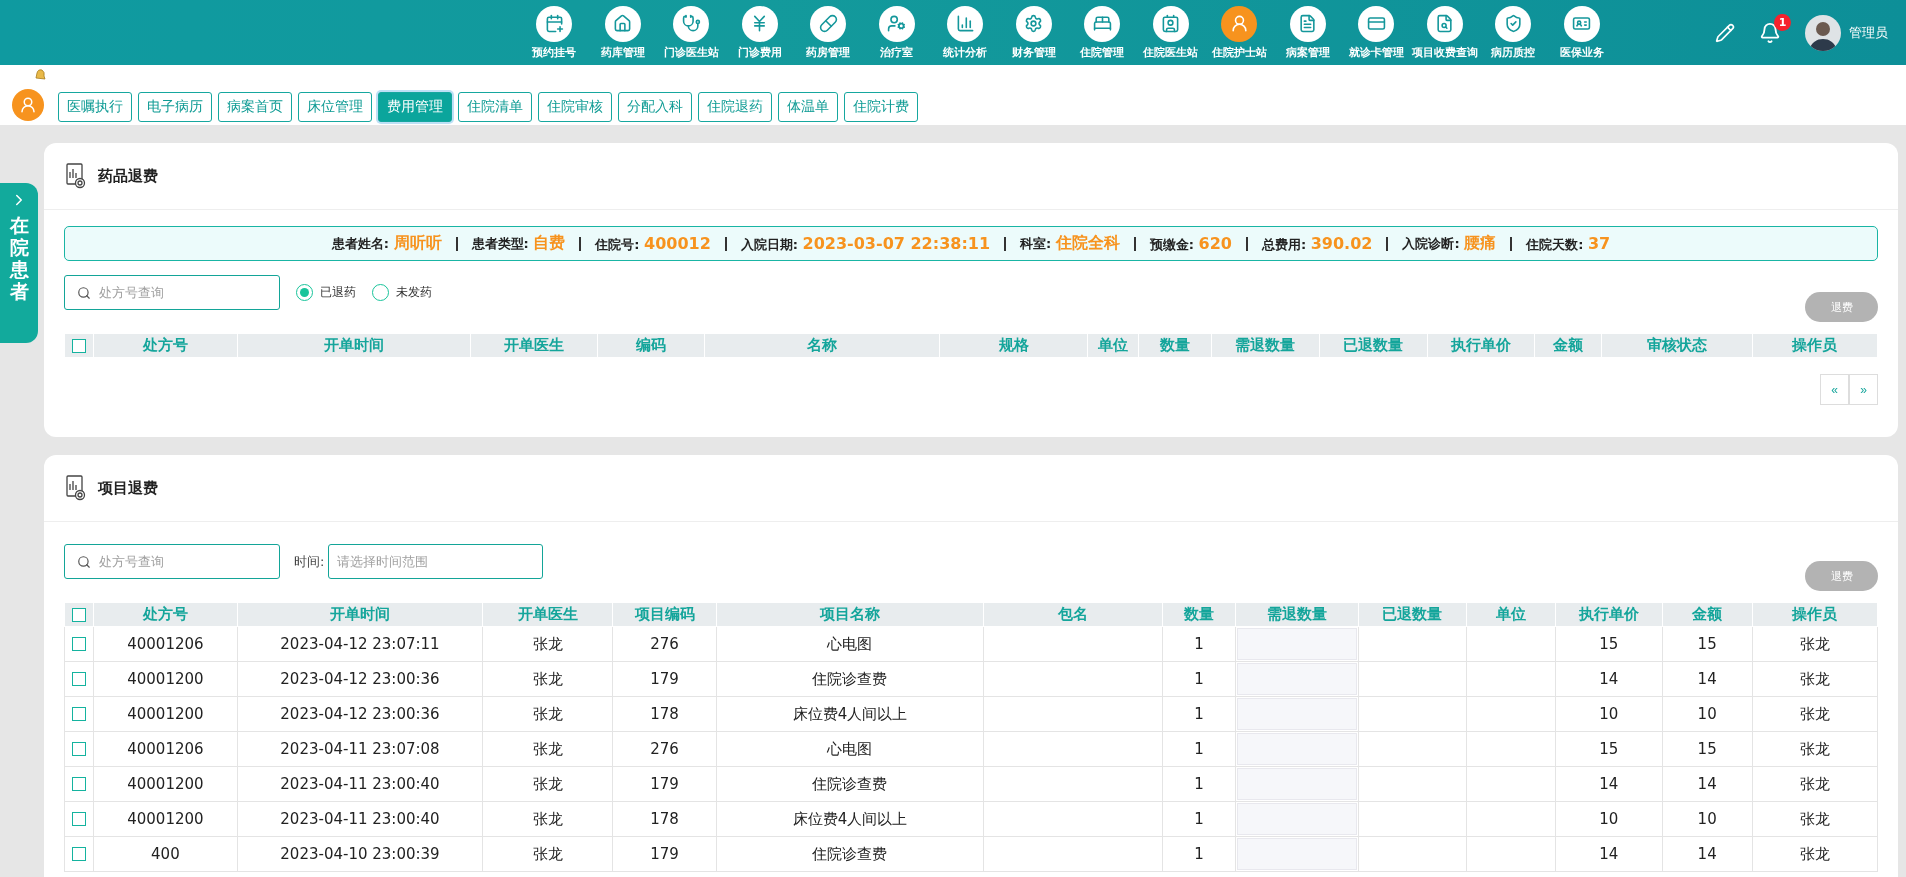 The height and width of the screenshot is (877, 1906). What do you see at coordinates (1376, 23) in the screenshot?
I see `card-icon` at bounding box center [1376, 23].